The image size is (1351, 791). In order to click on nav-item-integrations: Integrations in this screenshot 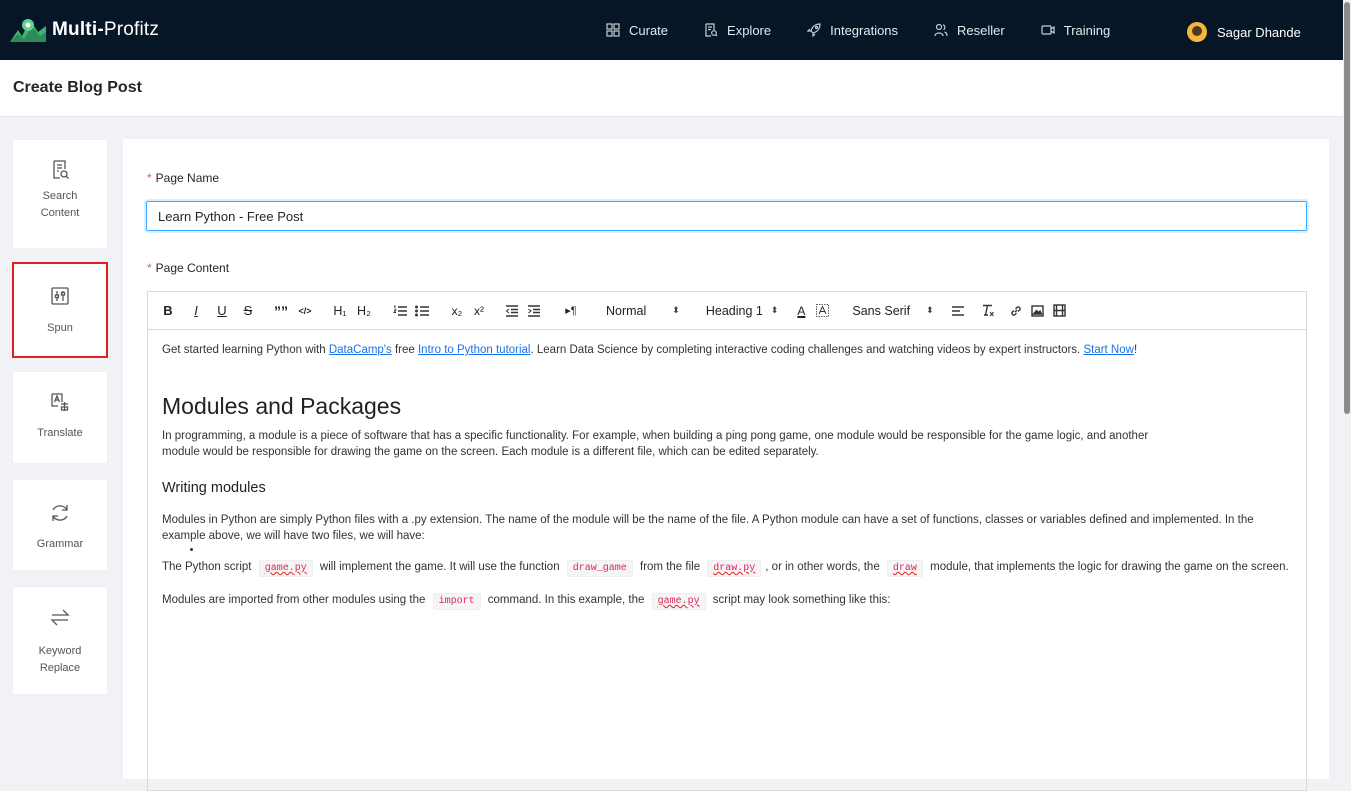, I will do `click(852, 30)`.